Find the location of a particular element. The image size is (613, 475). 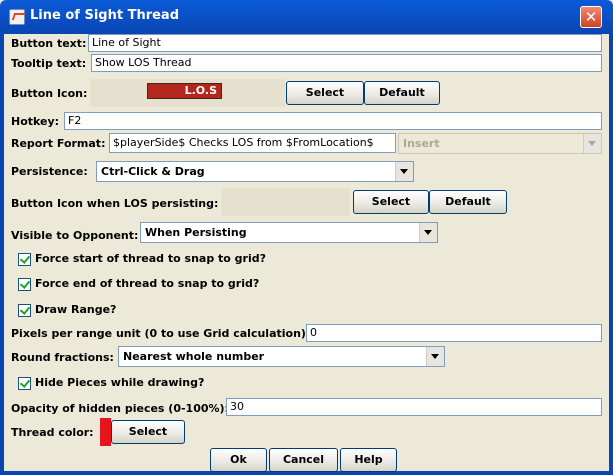

button-text-input: Line of Sight is located at coordinates (345, 43).